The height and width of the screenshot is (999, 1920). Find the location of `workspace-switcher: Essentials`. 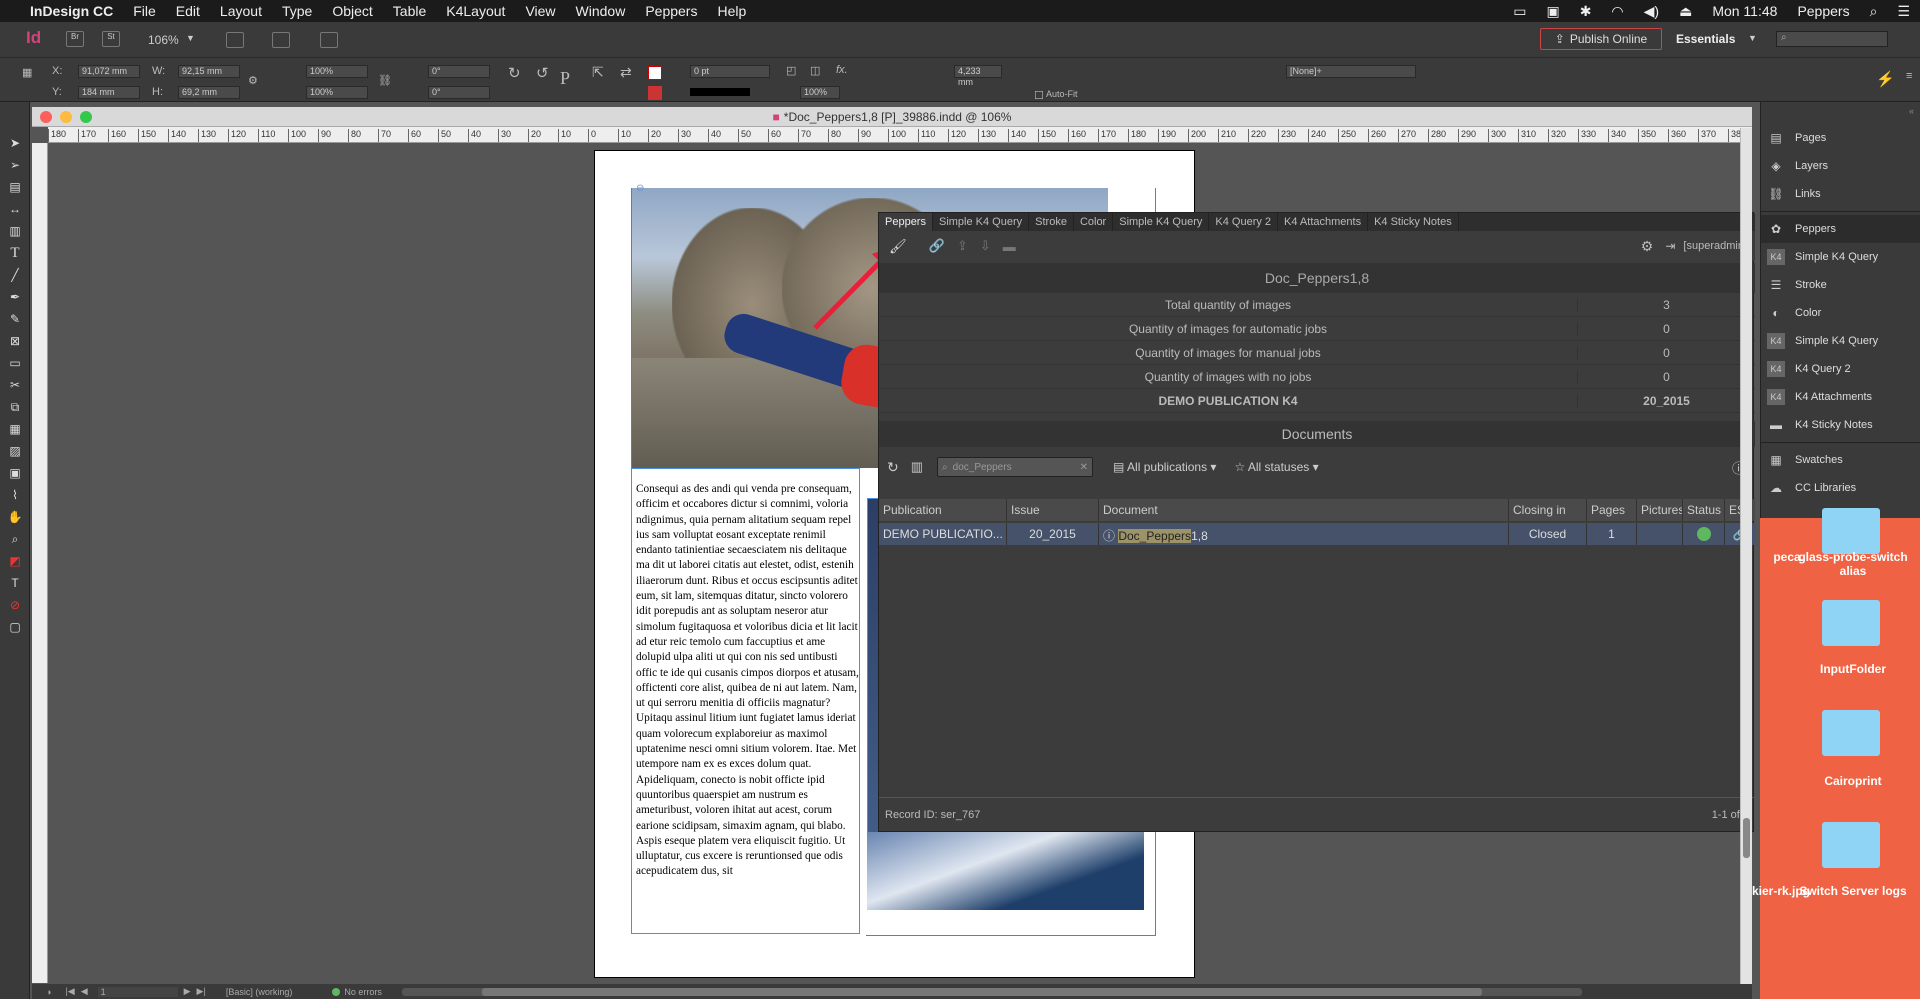

workspace-switcher: Essentials is located at coordinates (1705, 39).